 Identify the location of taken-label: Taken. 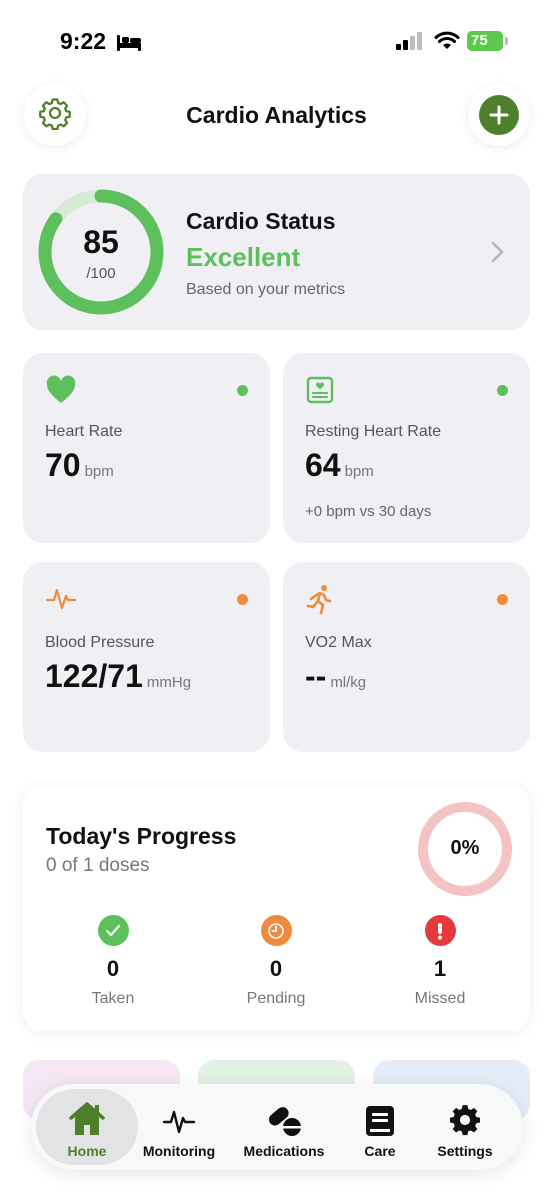
(113, 998).